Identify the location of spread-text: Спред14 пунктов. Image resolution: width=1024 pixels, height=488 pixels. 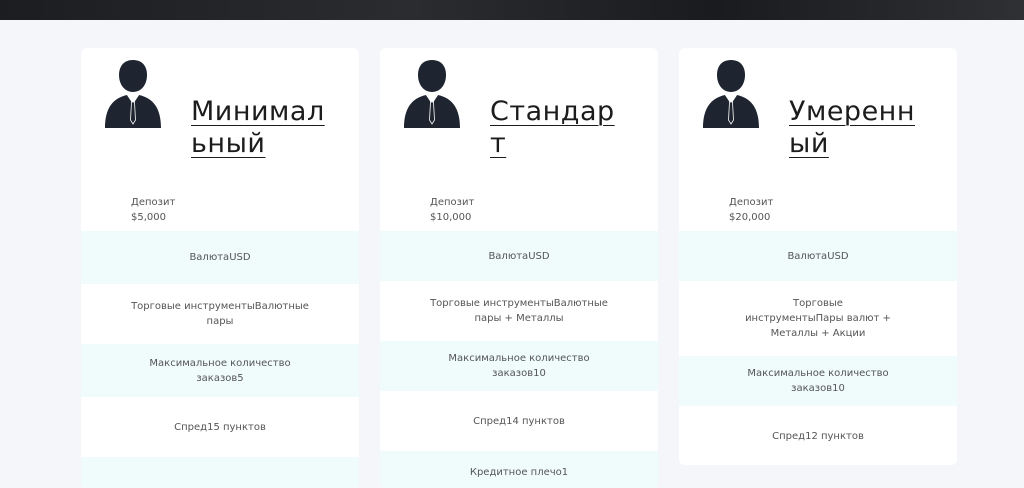
(519, 421).